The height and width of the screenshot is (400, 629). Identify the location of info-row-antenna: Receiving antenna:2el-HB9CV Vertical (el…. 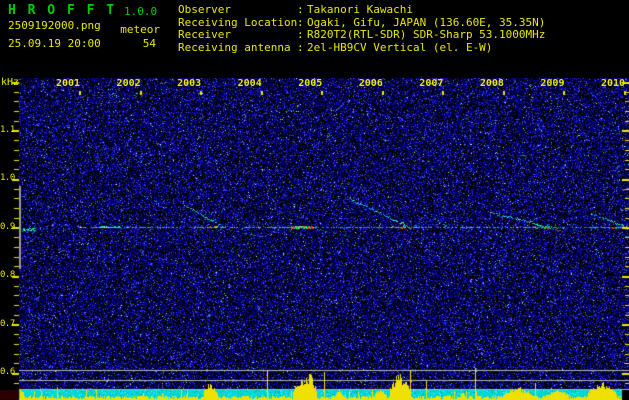
(361, 47).